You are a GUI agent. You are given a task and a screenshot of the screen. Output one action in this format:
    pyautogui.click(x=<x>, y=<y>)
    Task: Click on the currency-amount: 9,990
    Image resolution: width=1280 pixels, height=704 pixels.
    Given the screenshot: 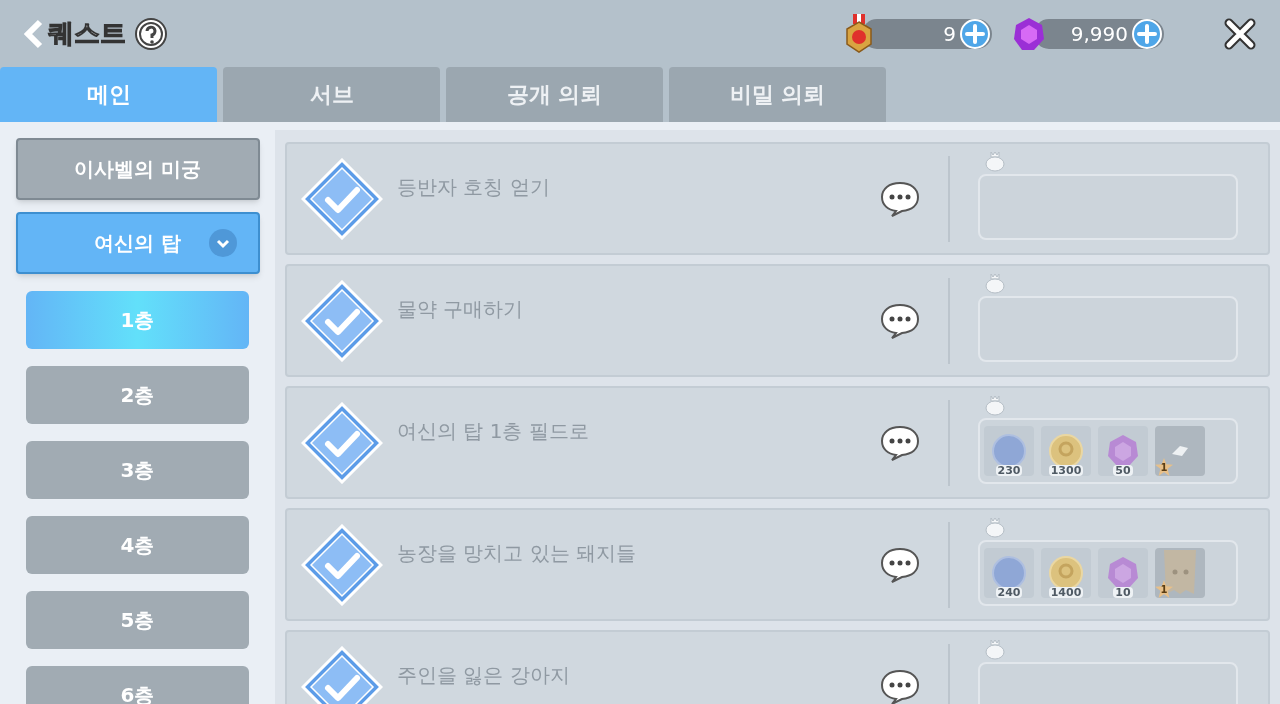 What is the action you would take?
    pyautogui.click(x=1099, y=34)
    